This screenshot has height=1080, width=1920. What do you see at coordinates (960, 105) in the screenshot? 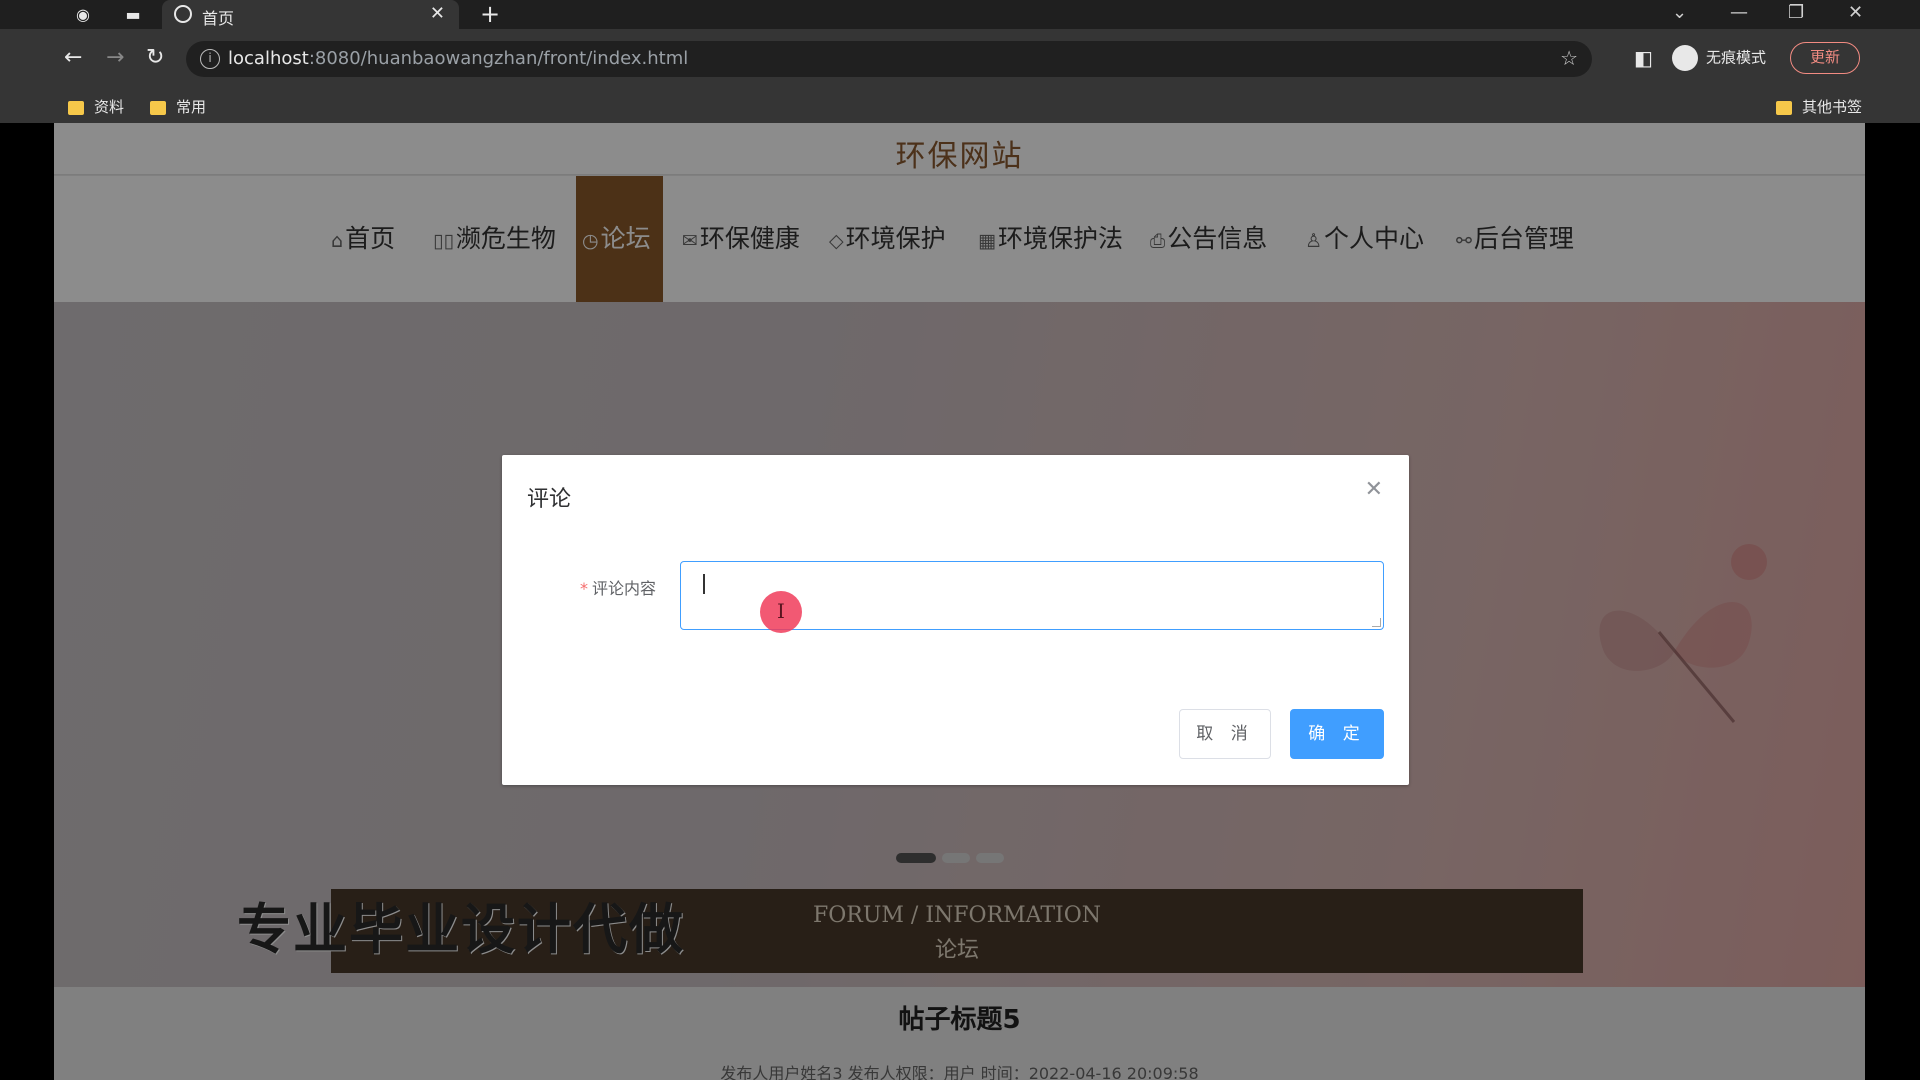
I see `bookmarks-bar: 资料 常用 其他书签` at bounding box center [960, 105].